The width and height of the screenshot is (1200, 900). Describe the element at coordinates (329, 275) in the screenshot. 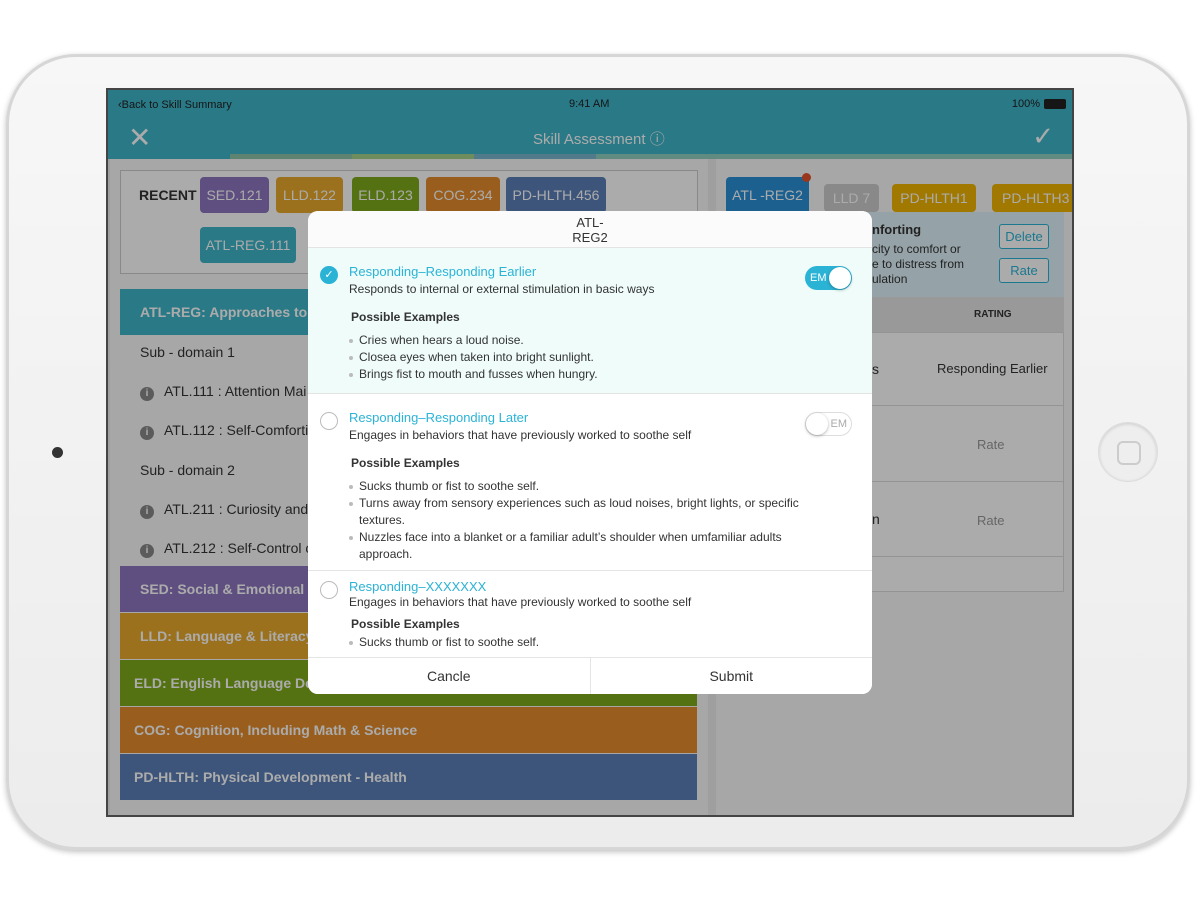

I see `check-icon: ✓` at that location.